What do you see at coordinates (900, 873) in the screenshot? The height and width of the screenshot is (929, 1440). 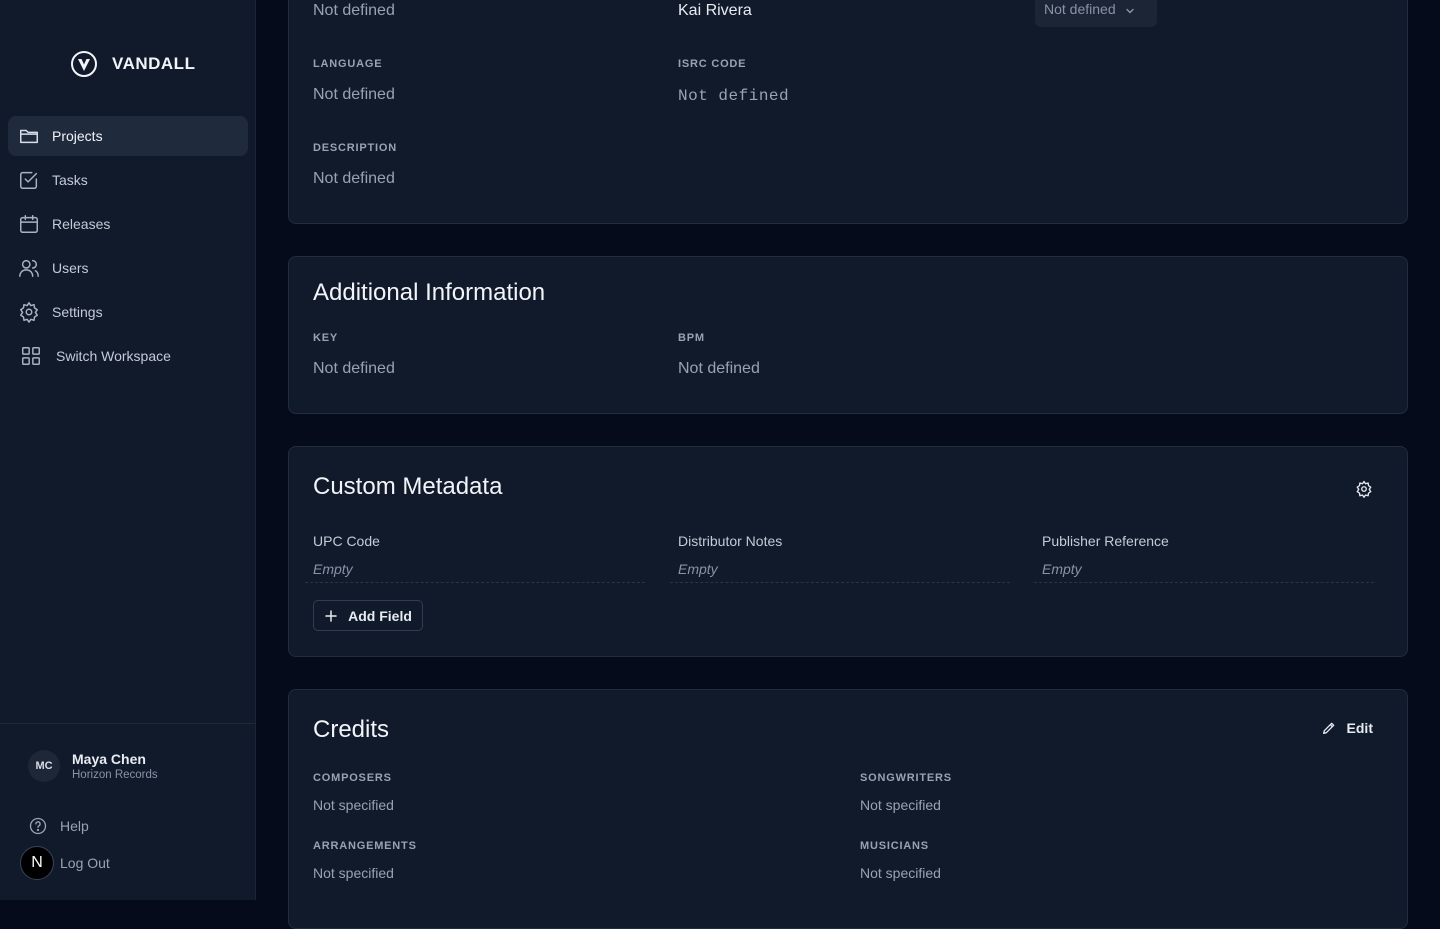 I see `musicians-value: Not specified` at bounding box center [900, 873].